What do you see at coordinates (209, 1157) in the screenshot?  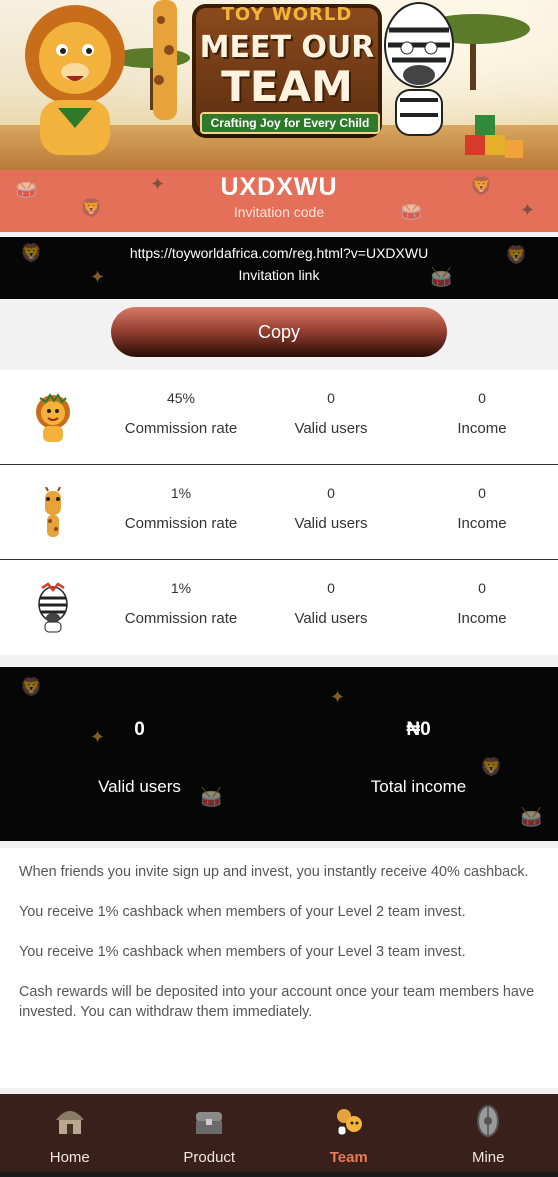 I see `tab-product-label: Product` at bounding box center [209, 1157].